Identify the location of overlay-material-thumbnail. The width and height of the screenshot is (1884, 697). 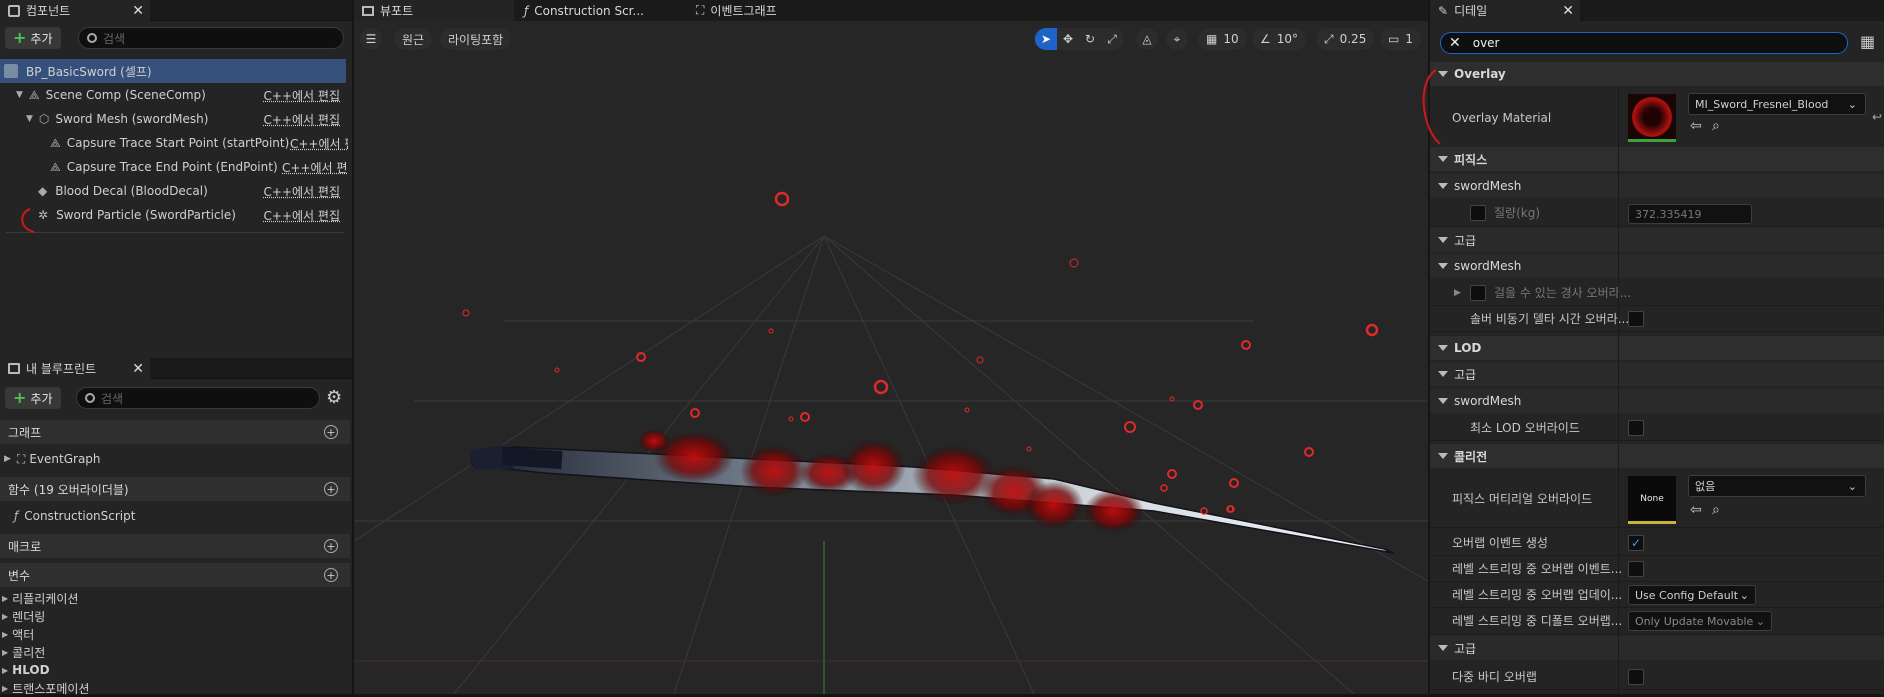
(1652, 118).